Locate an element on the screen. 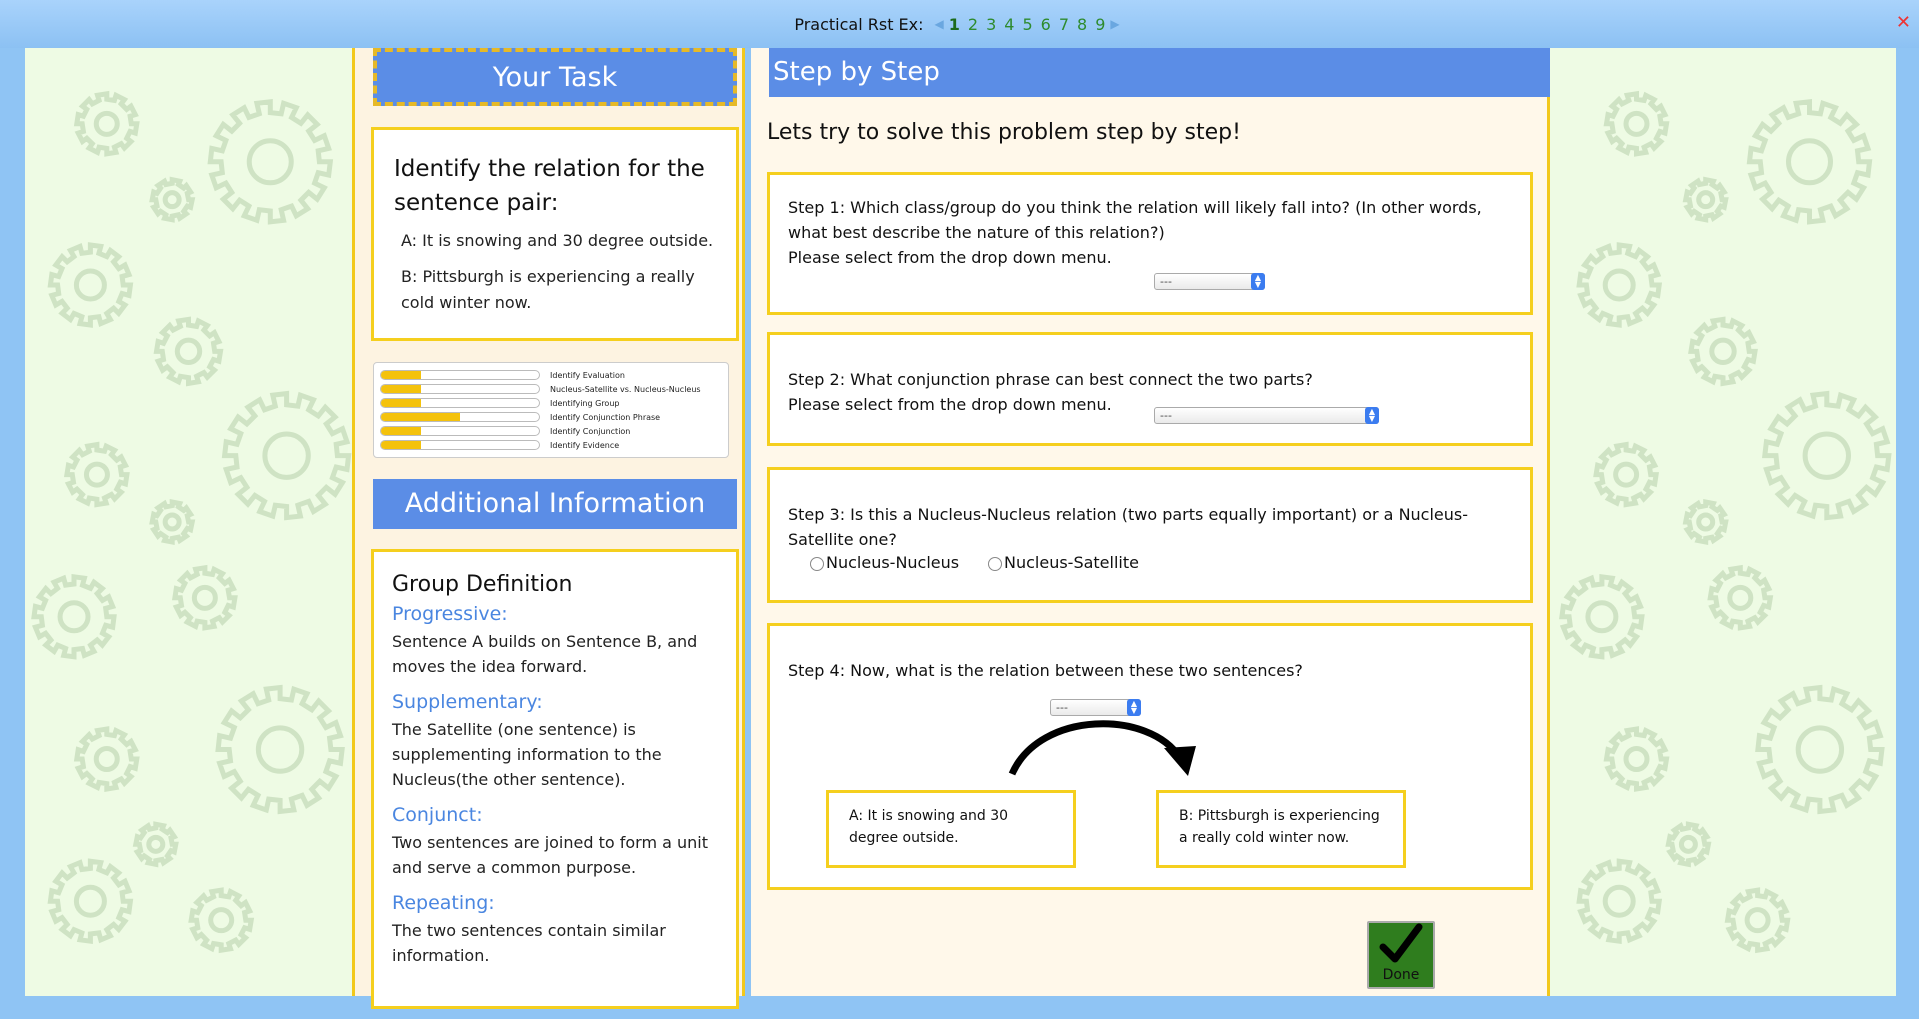  done-label: Done is located at coordinates (1401, 975).